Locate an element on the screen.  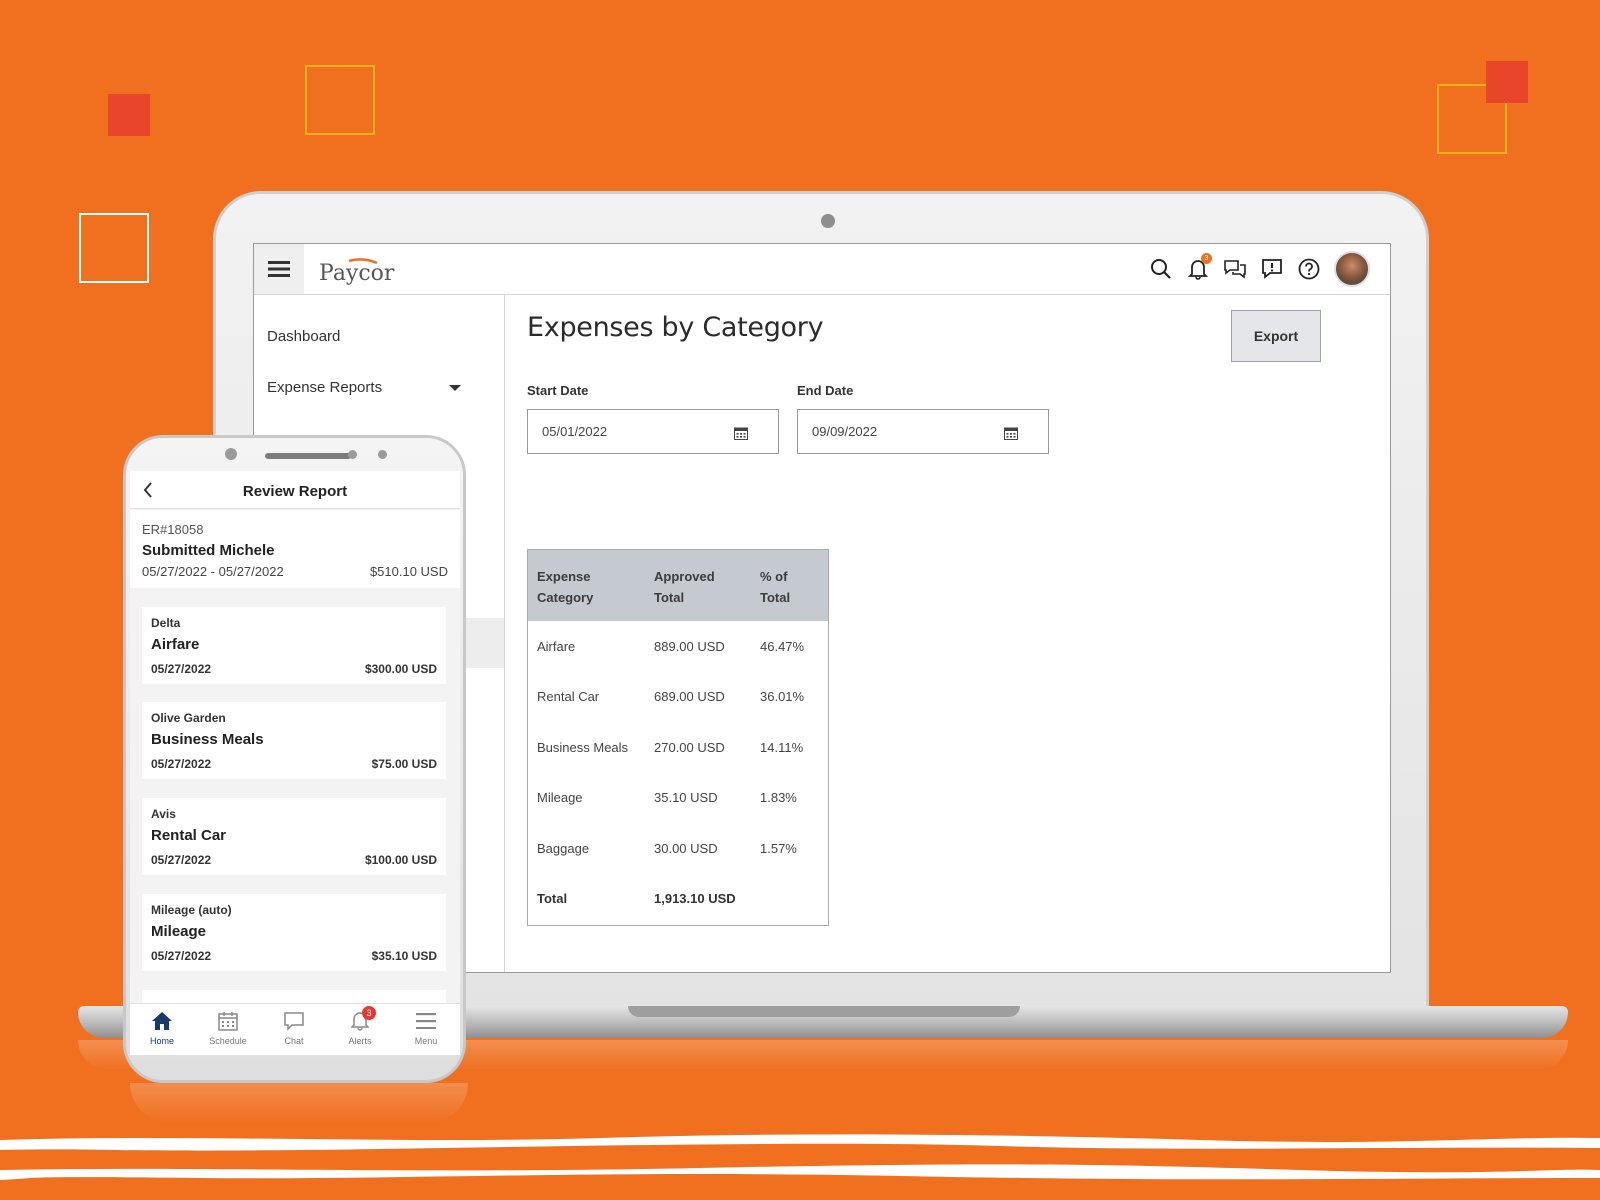
column-header-percent: % of Total is located at coordinates (775, 587).